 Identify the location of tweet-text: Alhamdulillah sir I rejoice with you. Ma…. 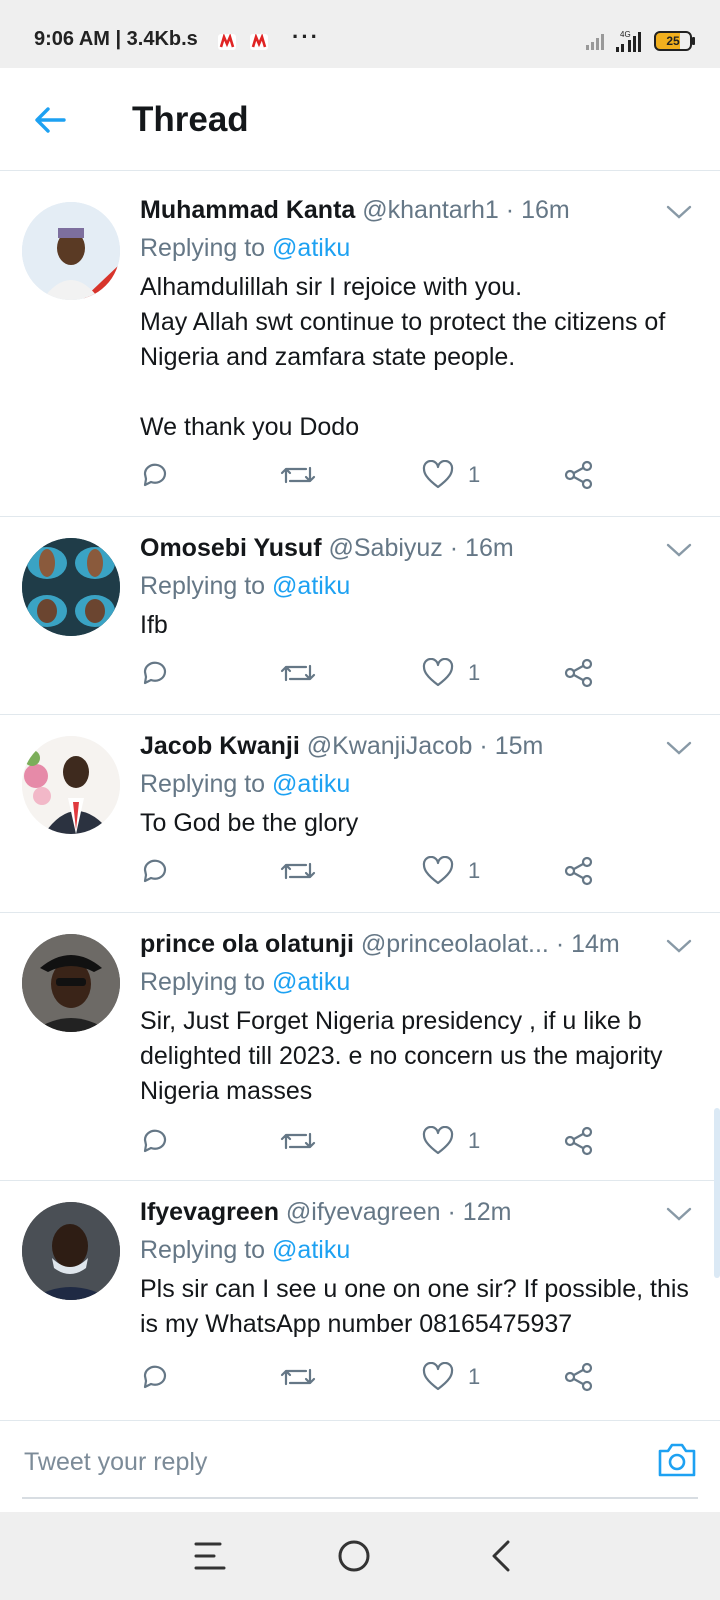
(403, 357).